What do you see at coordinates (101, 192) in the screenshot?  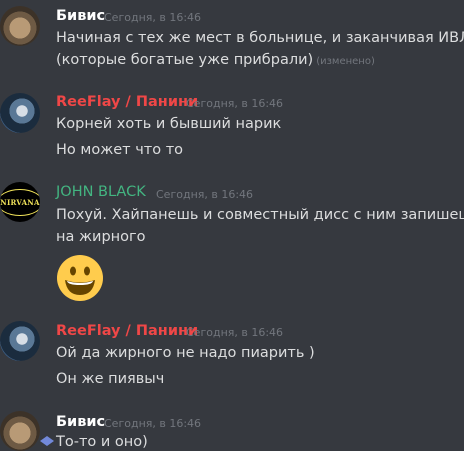 I see `username: JOHN BLACK` at bounding box center [101, 192].